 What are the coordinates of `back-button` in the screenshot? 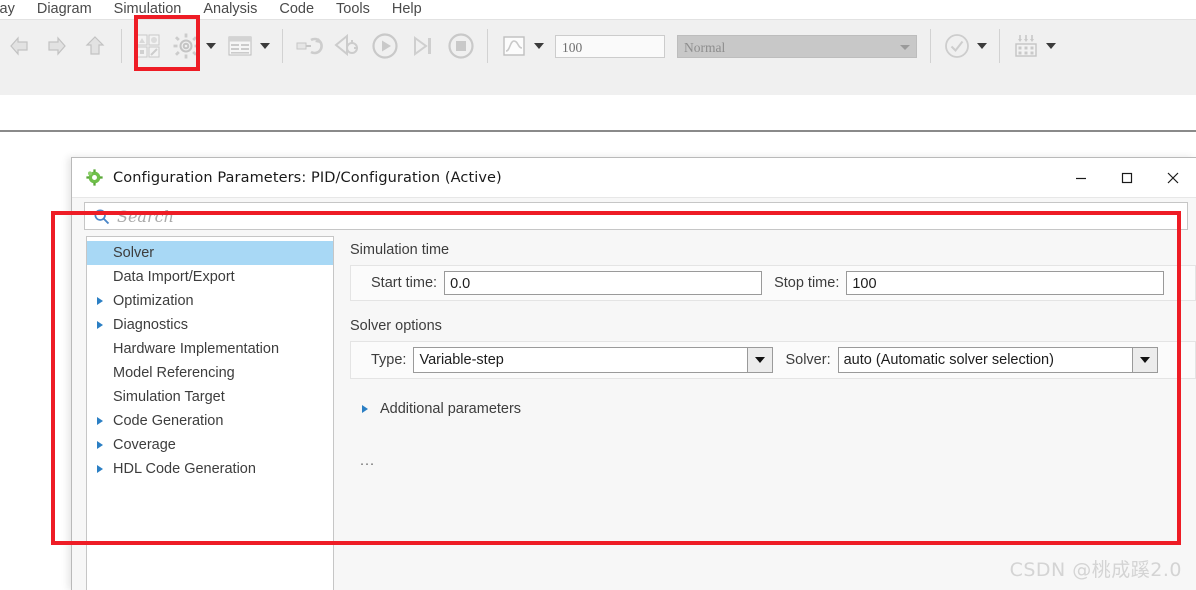 It's located at (19, 46).